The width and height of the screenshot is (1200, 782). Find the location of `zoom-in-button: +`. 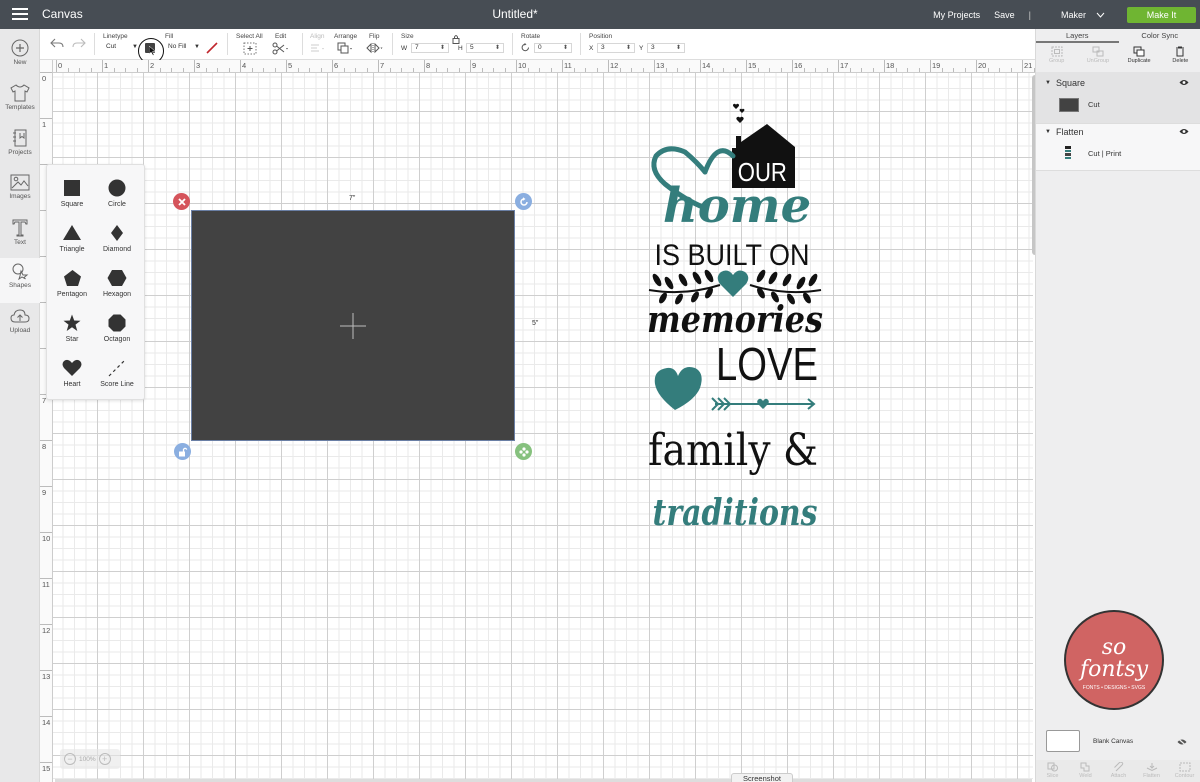

zoom-in-button: + is located at coordinates (104, 759).